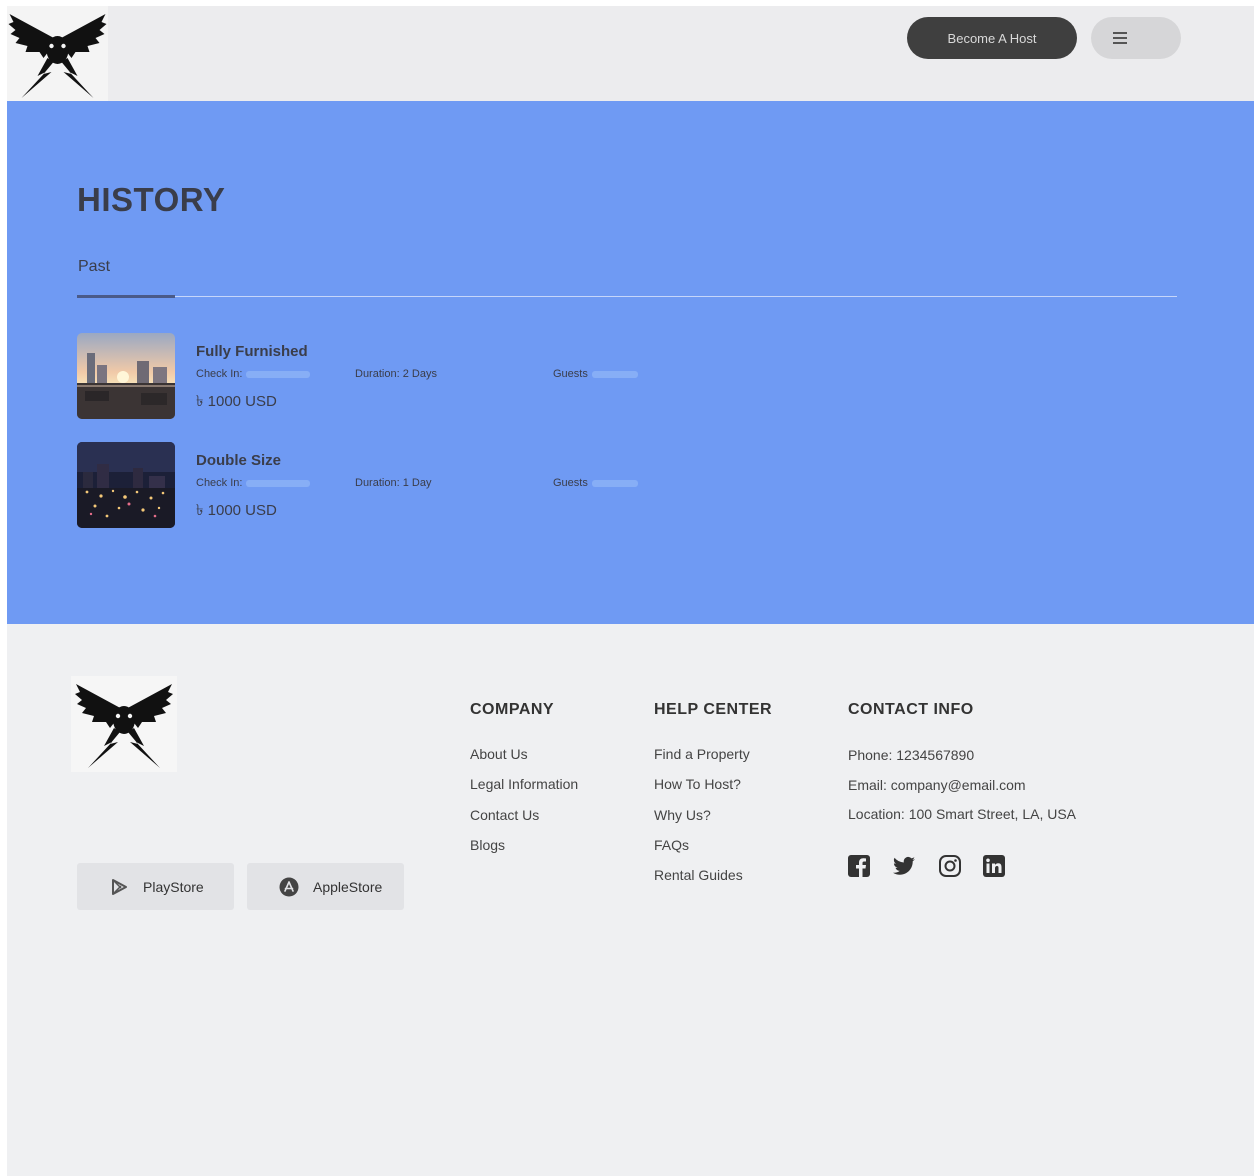 This screenshot has width=1257, height=1176. I want to click on tab-divider, so click(627, 296).